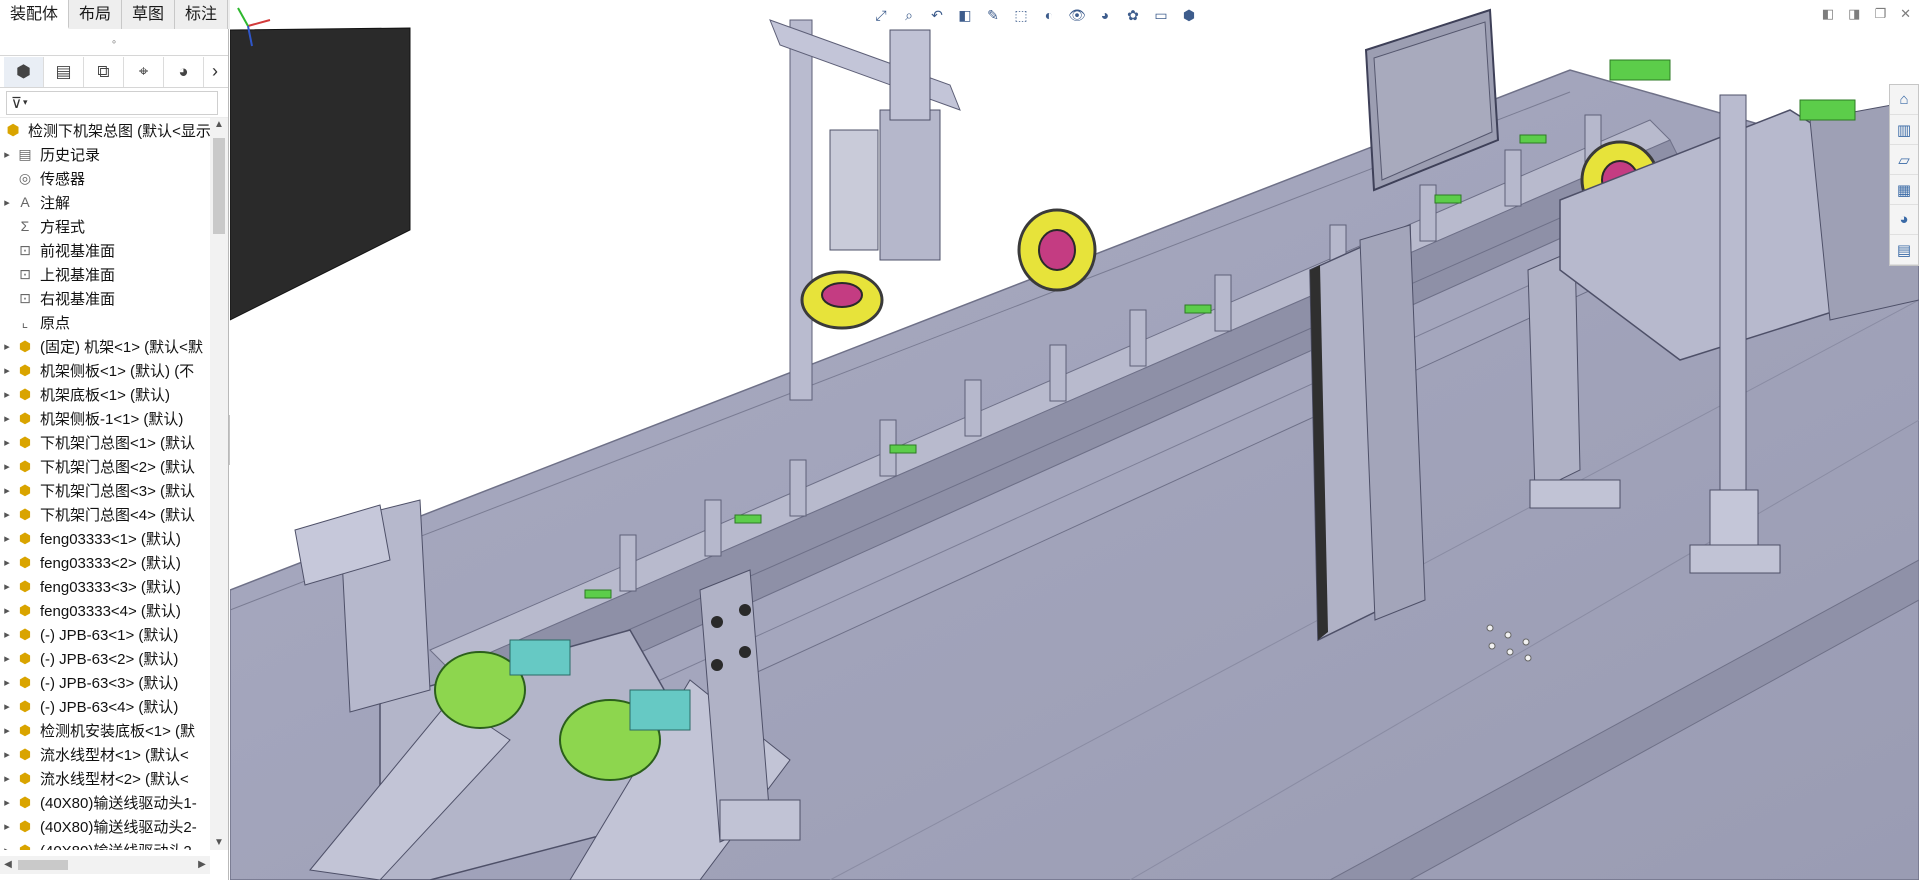 This screenshot has height=880, width=1919. I want to click on tree-item: ▸ ⬢ (-) JPB-63<4> (默认), so click(106, 706).